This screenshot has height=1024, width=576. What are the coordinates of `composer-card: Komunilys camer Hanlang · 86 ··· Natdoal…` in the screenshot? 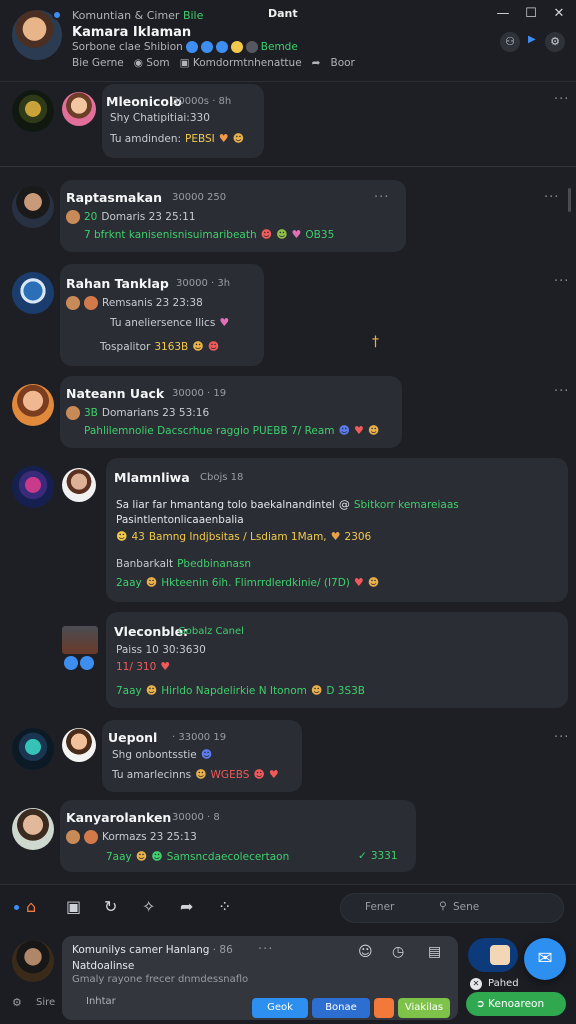 It's located at (260, 978).